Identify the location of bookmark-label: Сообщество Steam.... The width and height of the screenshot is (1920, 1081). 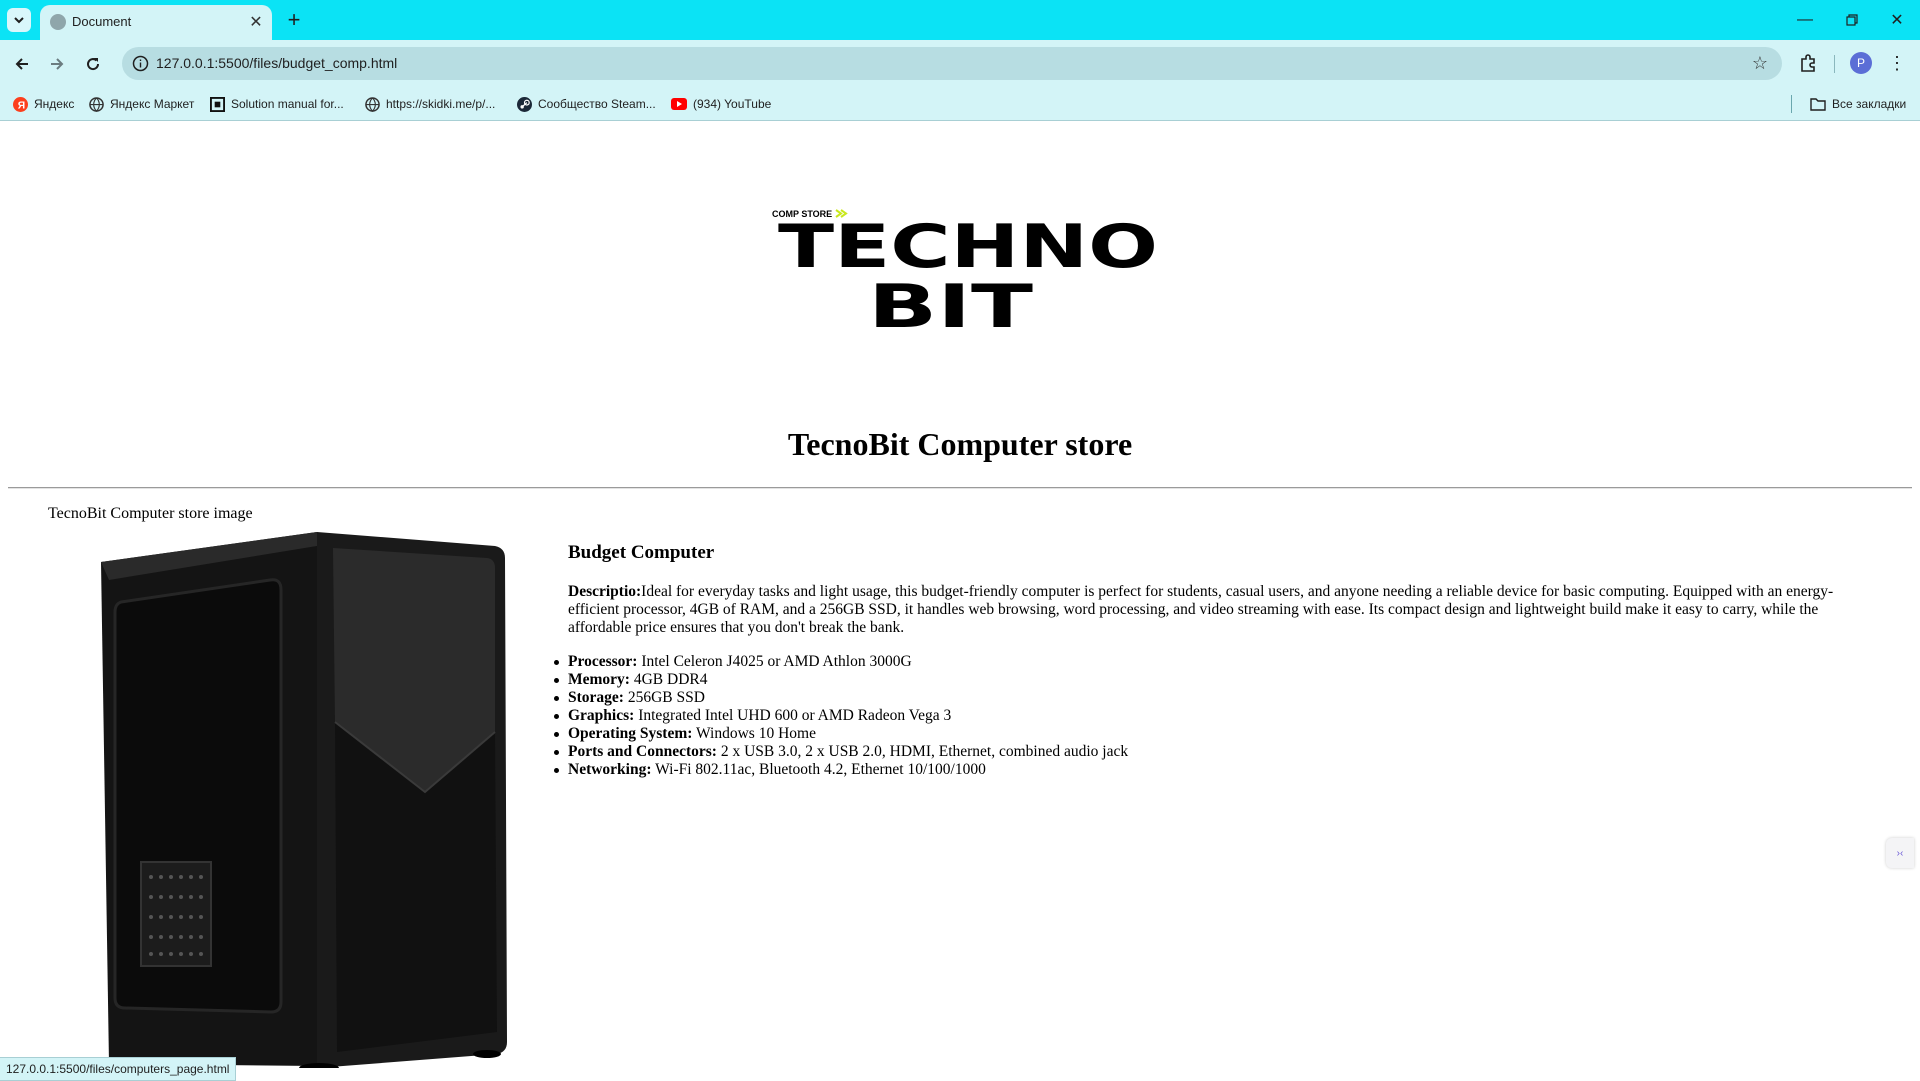
(597, 104).